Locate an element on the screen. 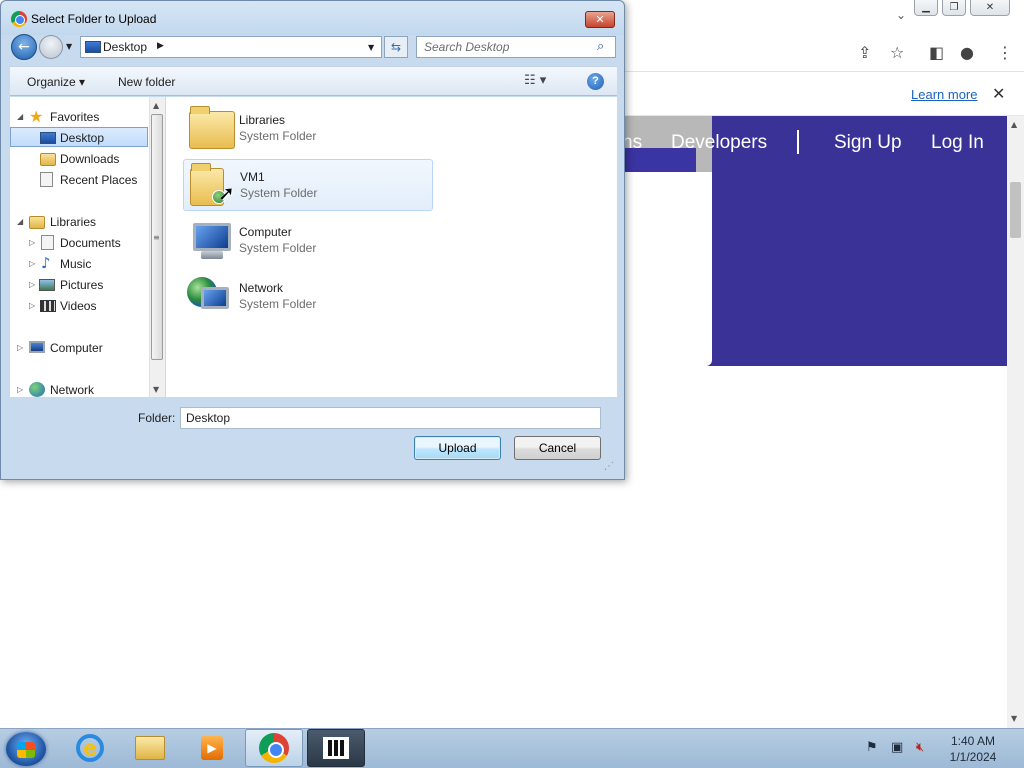 This screenshot has width=1024, height=768. tree-label: Documents is located at coordinates (90, 243).